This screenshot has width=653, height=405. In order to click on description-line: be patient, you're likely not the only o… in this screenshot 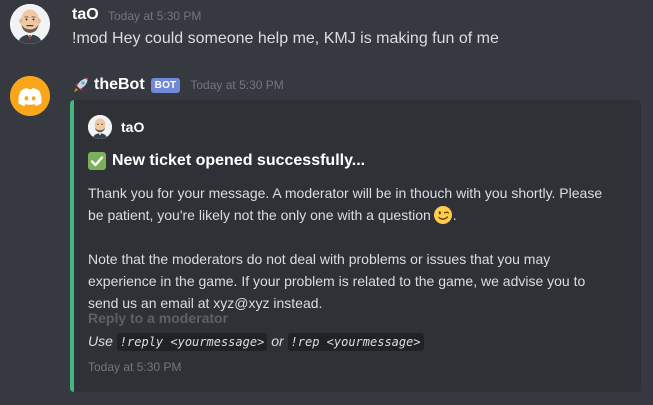, I will do `click(259, 215)`.